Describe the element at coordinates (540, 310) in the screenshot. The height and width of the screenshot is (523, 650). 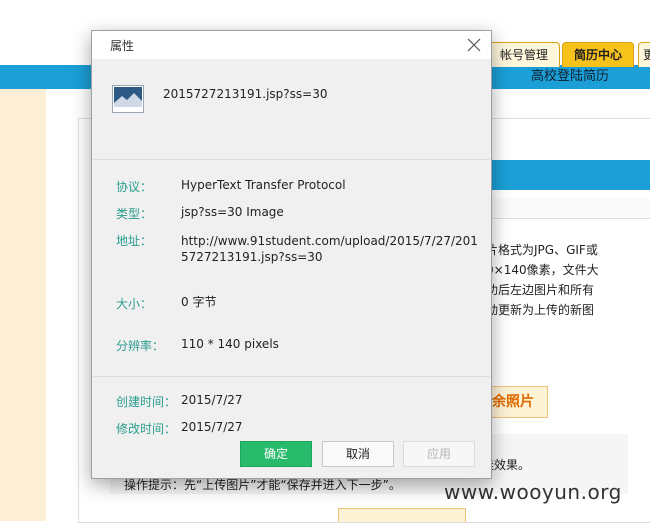
I see `instruction-line: 动更新为上传的新图` at that location.